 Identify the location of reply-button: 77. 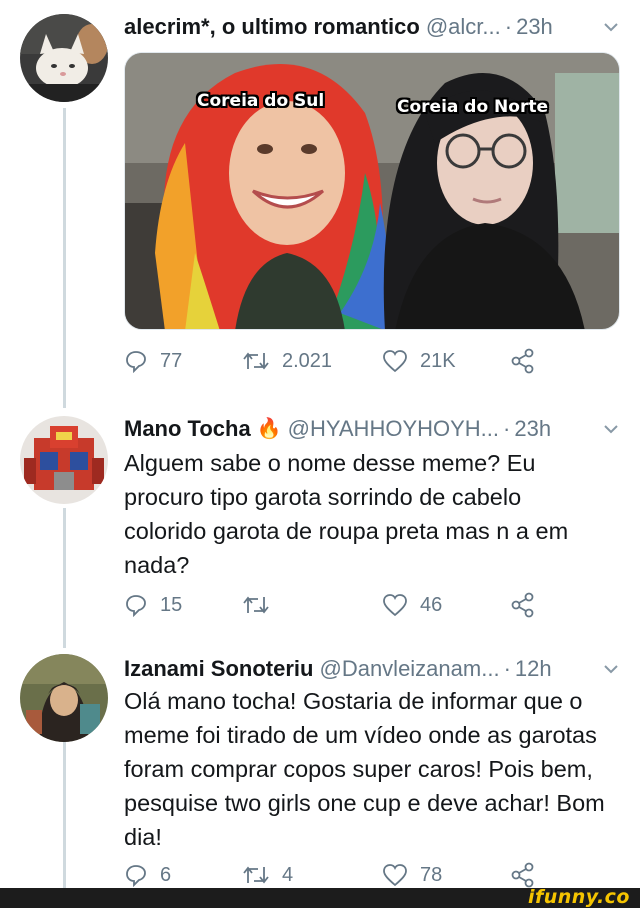
(153, 361).